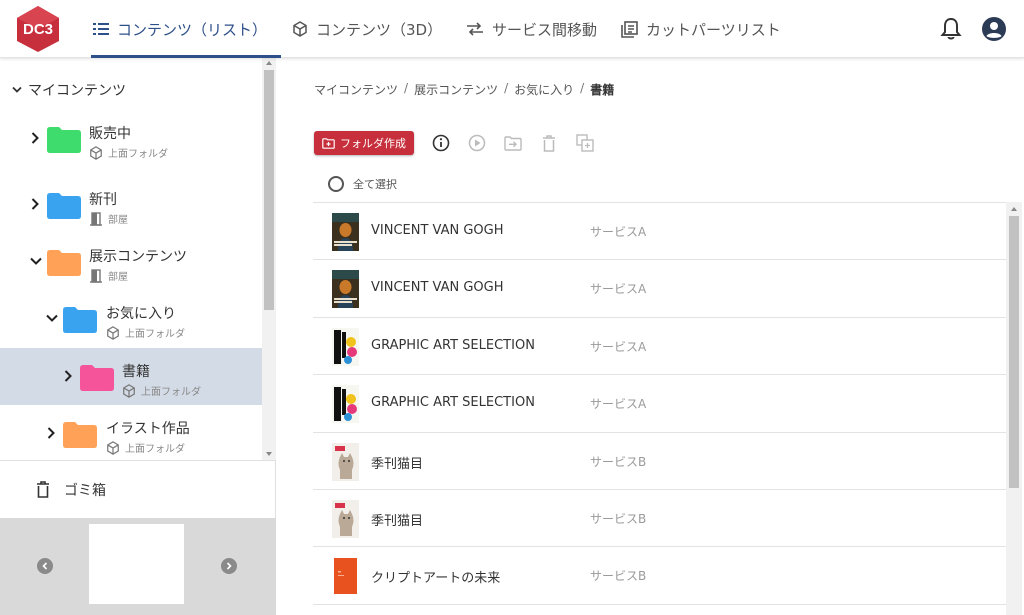 This screenshot has width=1024, height=615. I want to click on chevron-left-icon, so click(45, 566).